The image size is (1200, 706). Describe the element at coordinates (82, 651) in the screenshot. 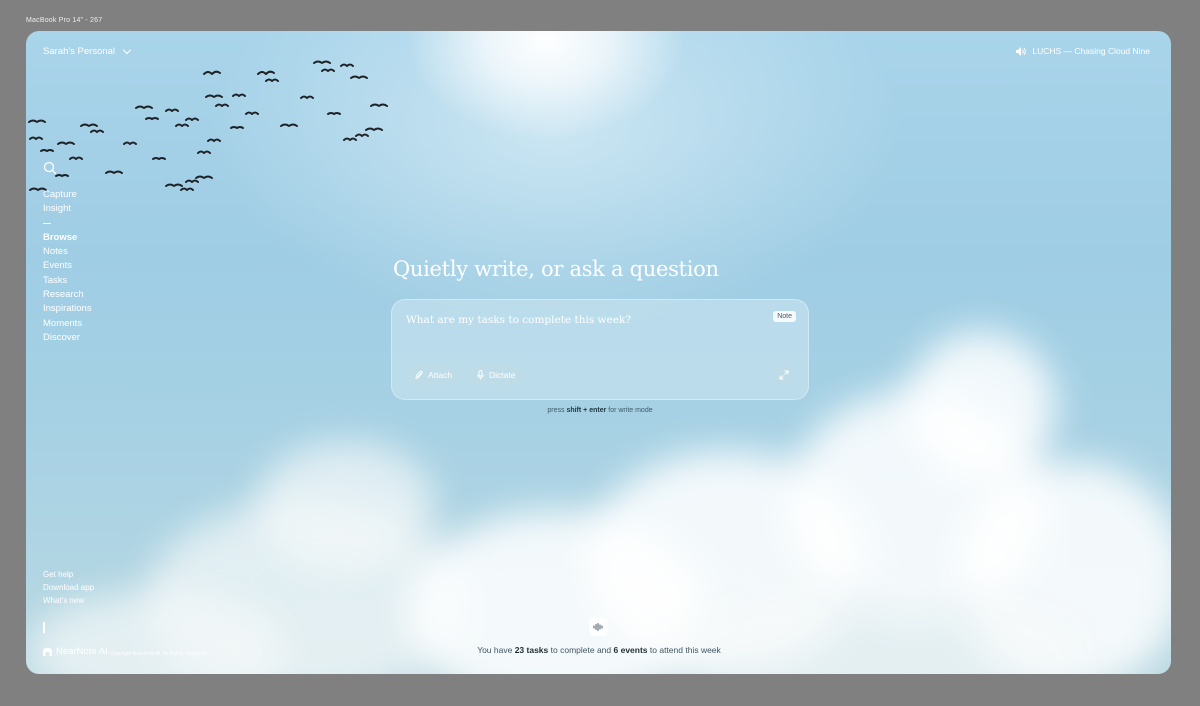

I see `brand-name: NearNote AI` at that location.